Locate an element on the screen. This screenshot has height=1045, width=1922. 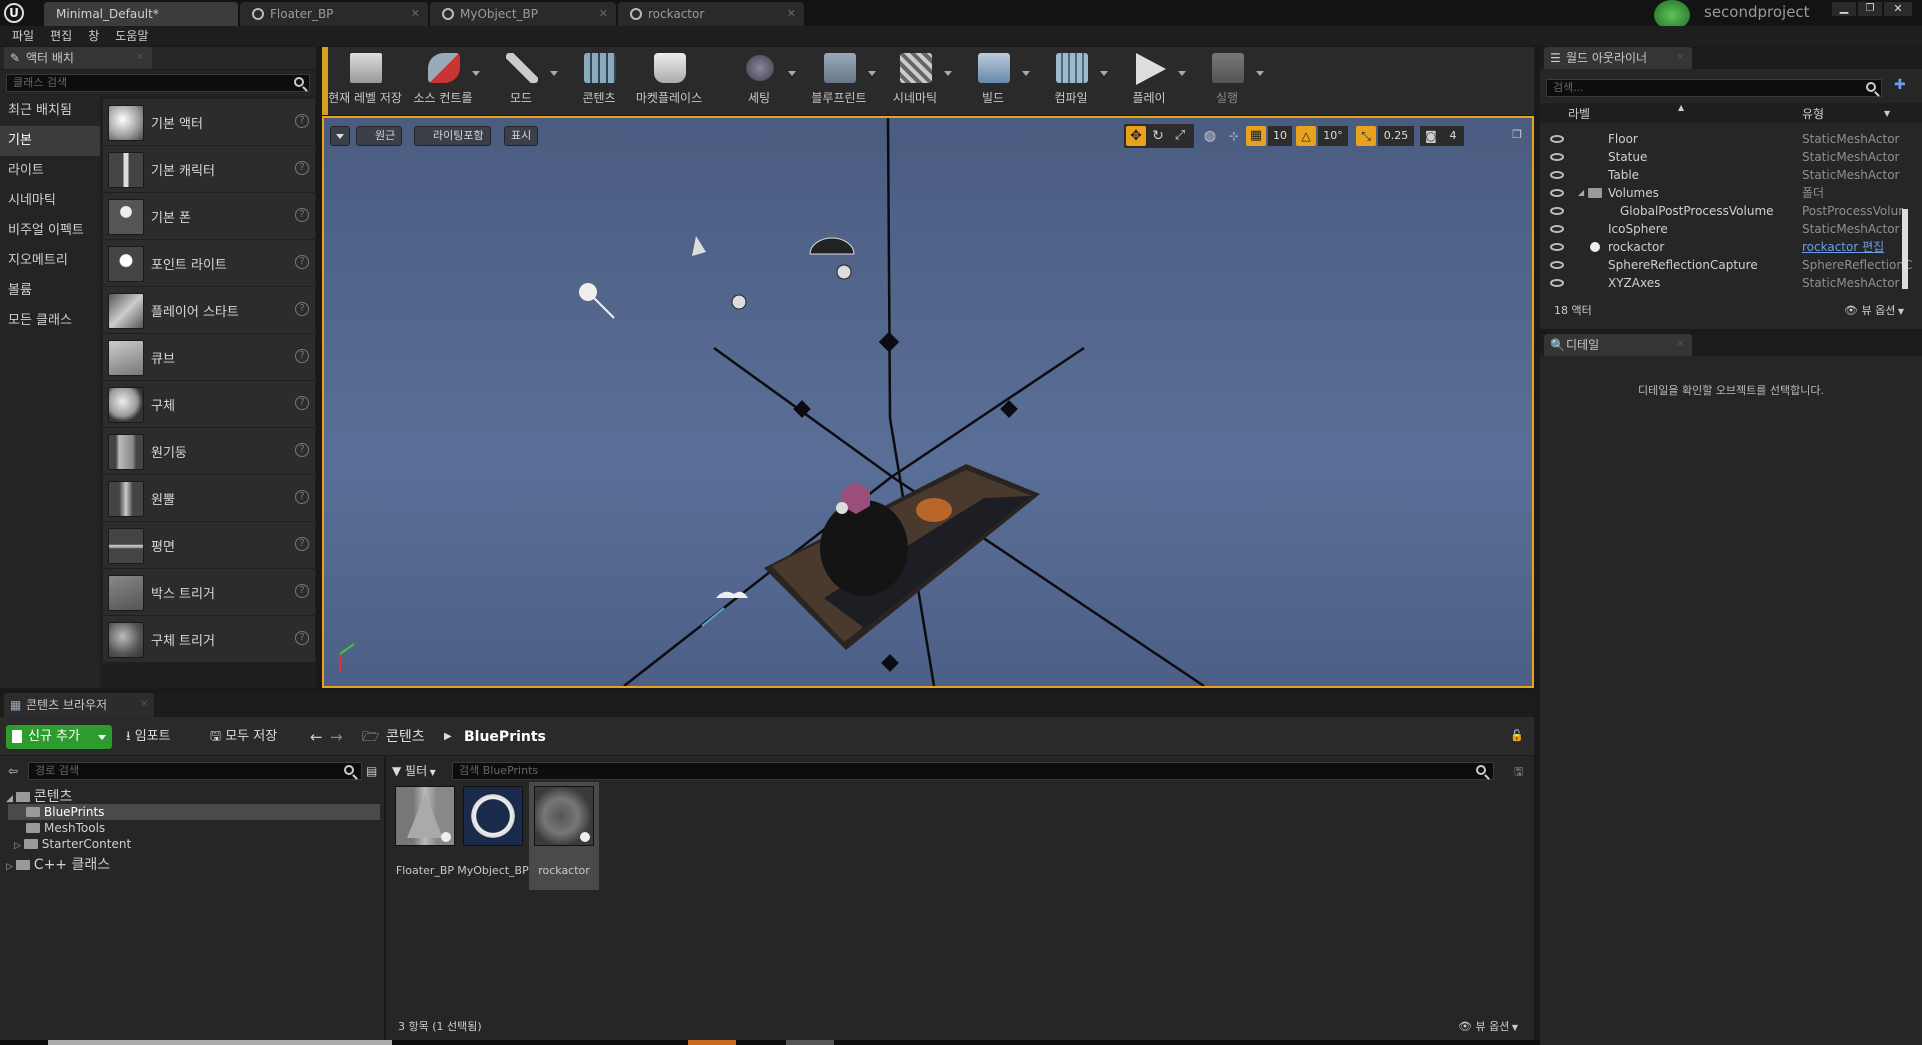
actor-item: 큐브? is located at coordinates (209, 357).